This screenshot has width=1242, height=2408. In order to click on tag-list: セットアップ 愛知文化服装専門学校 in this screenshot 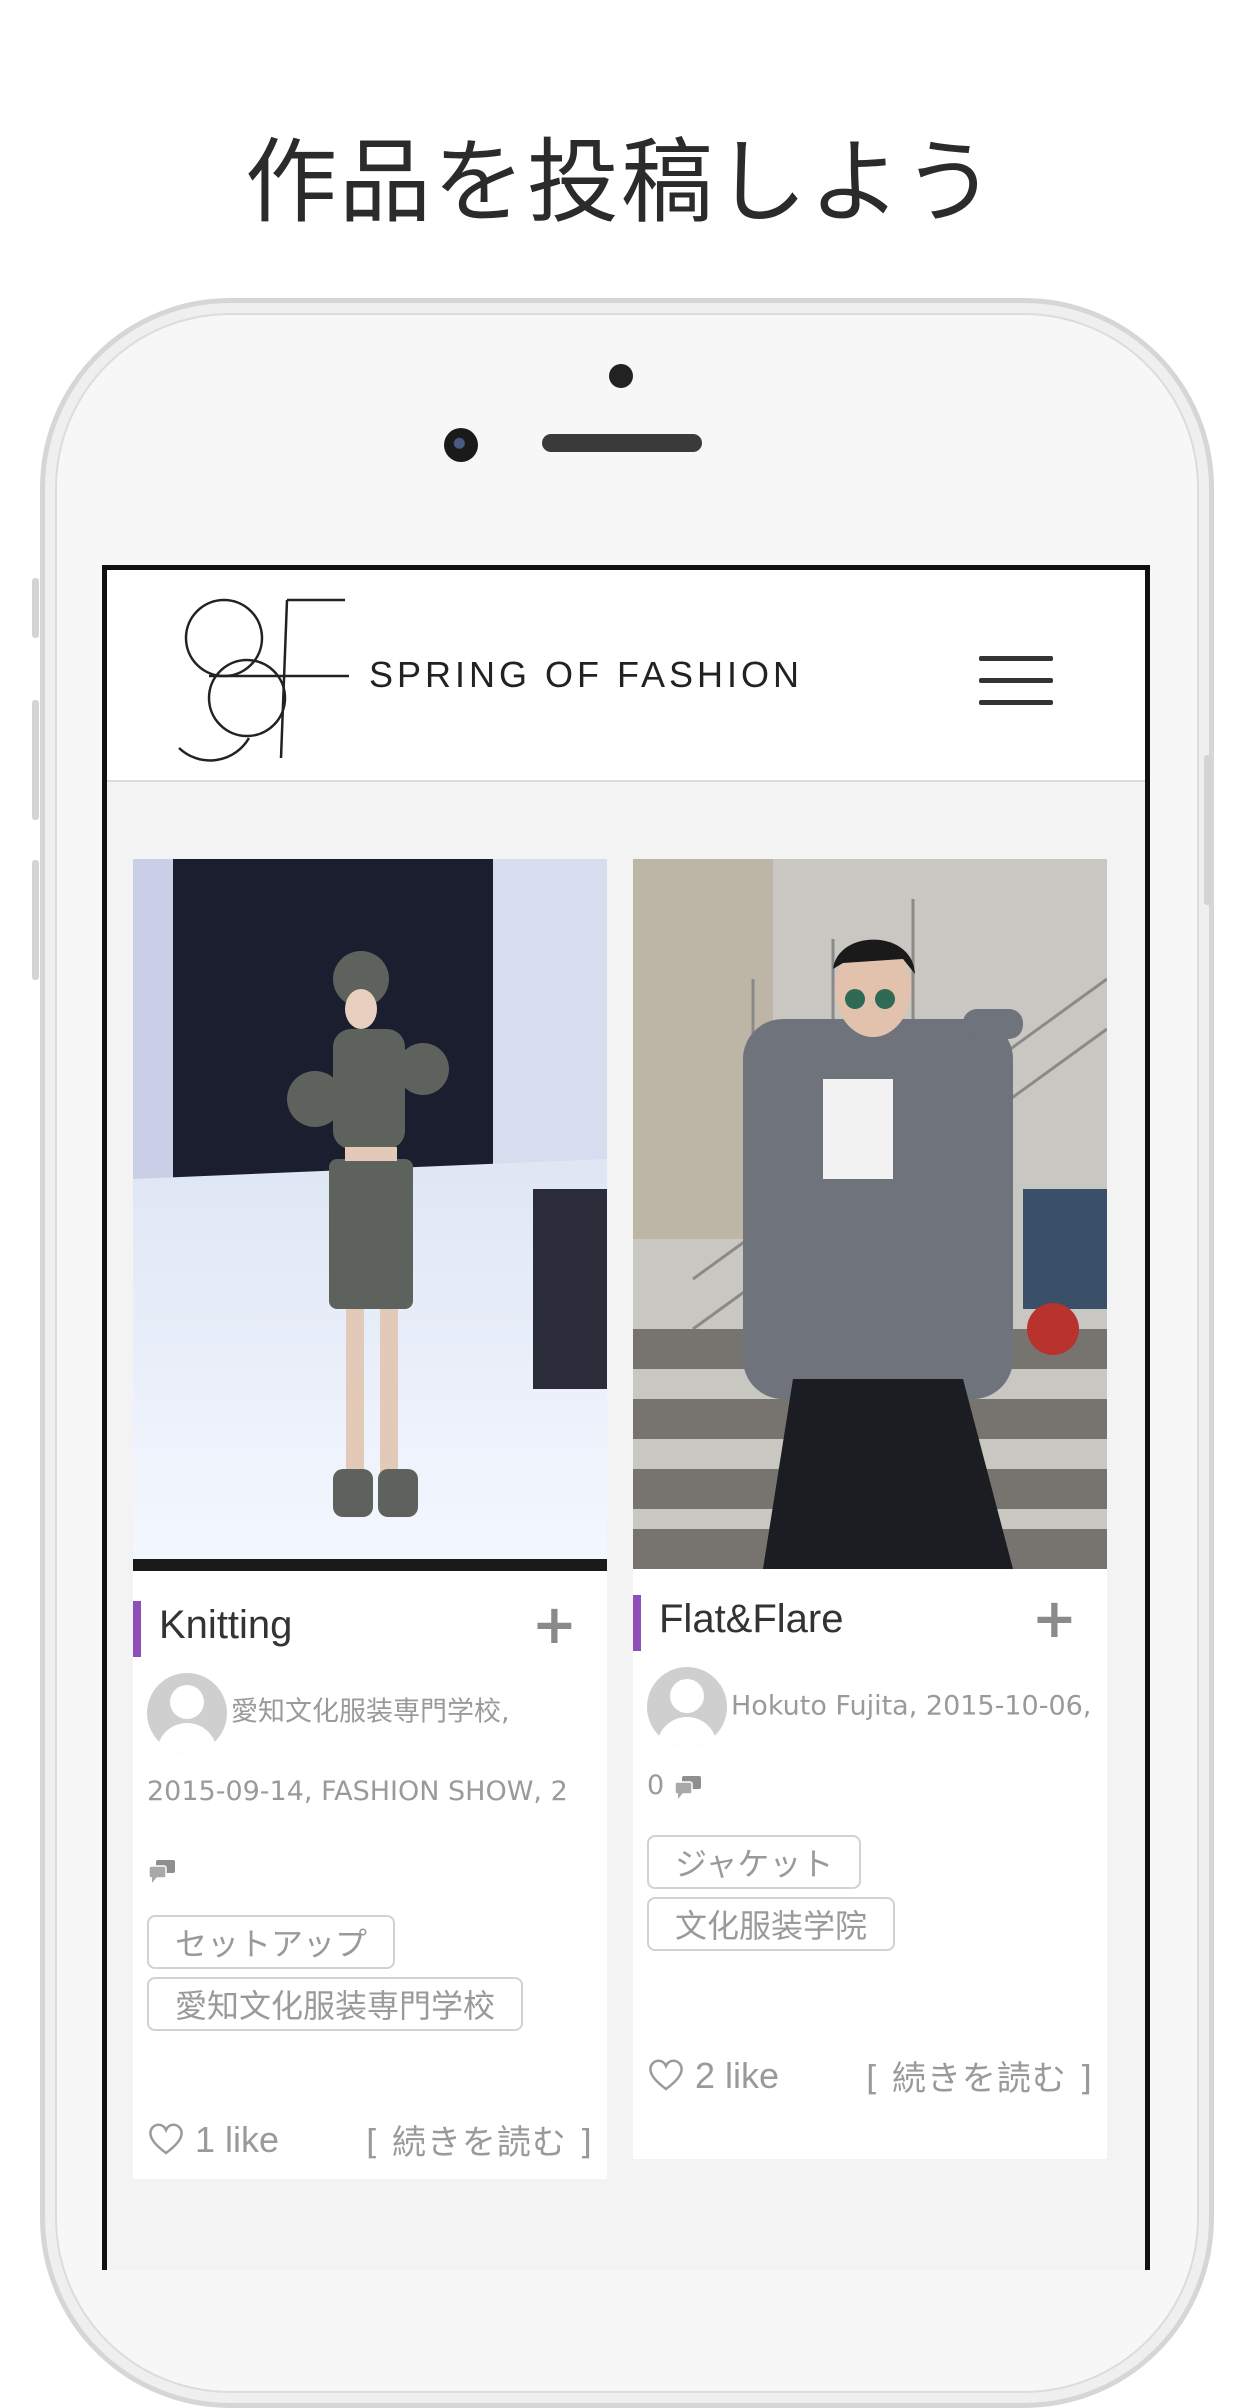, I will do `click(370, 1974)`.